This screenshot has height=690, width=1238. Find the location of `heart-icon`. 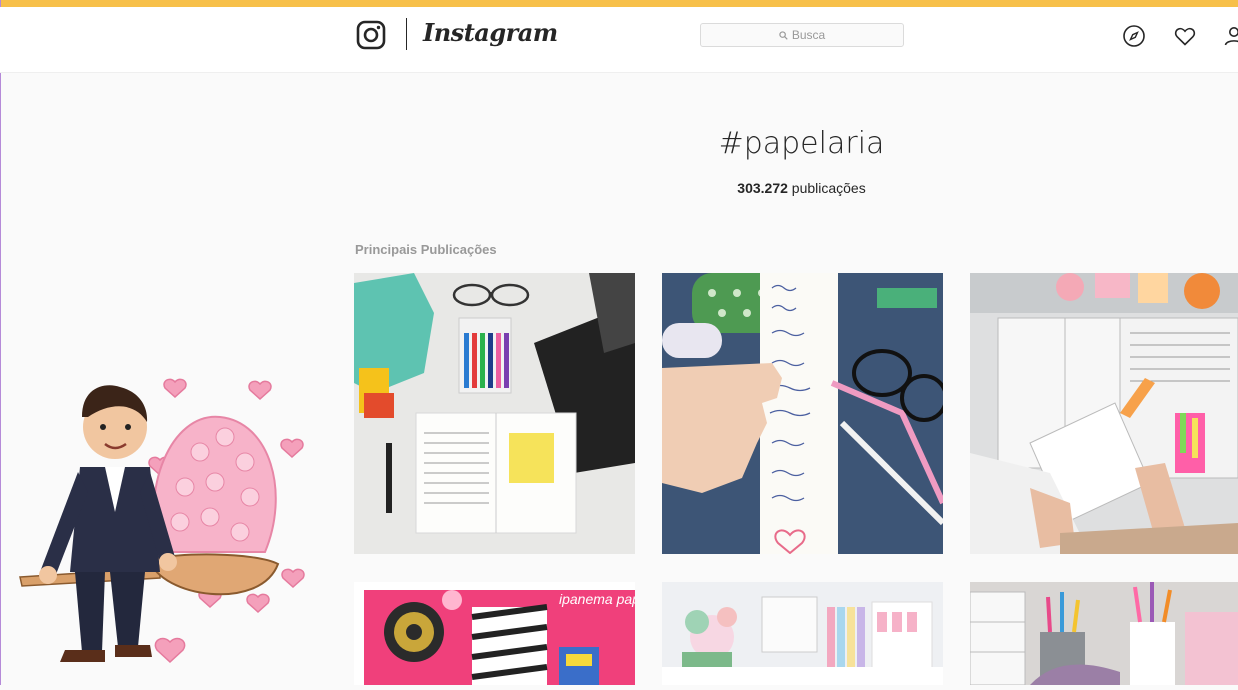

heart-icon is located at coordinates (1185, 36).